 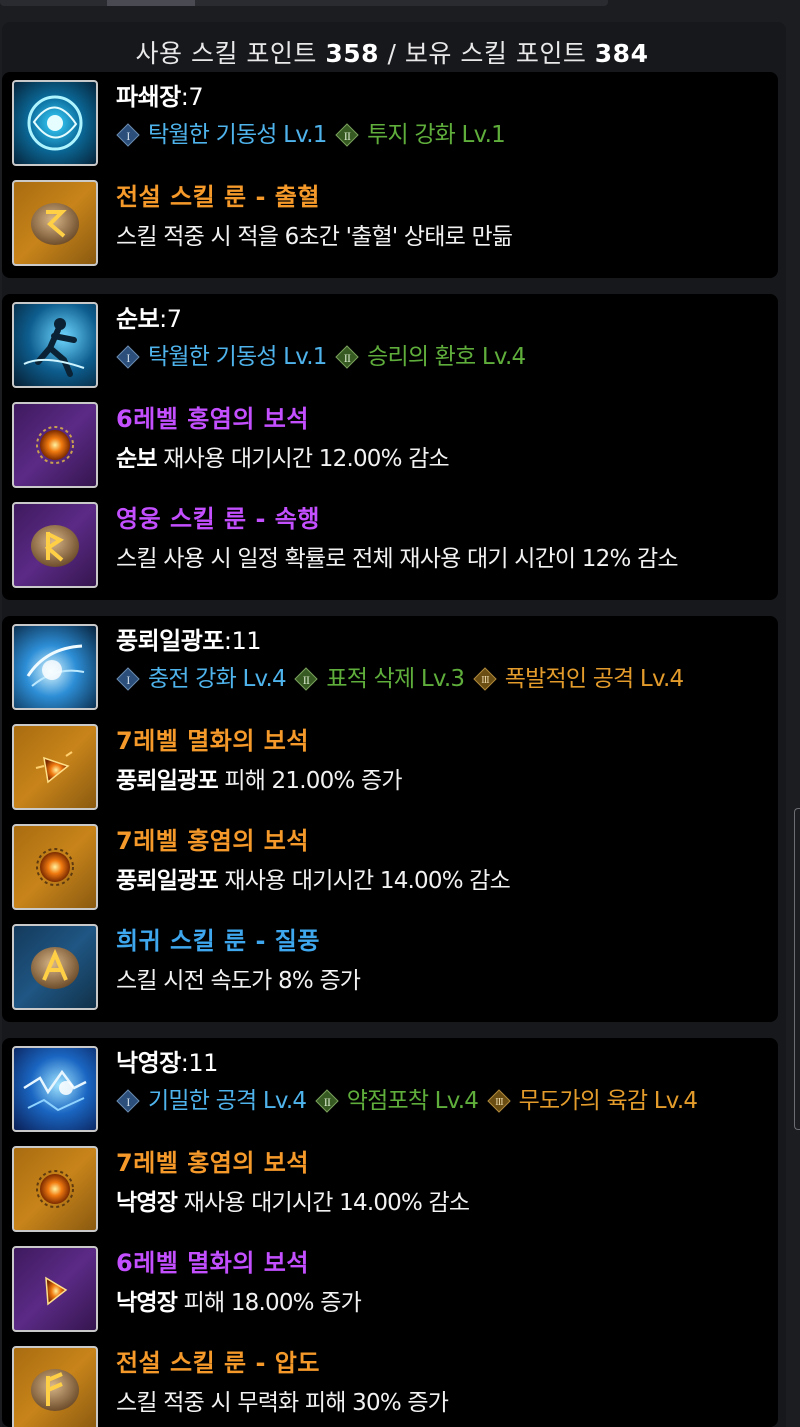 I want to click on tripod-2: II 승리의 환호 Lv.4, so click(x=430, y=357).